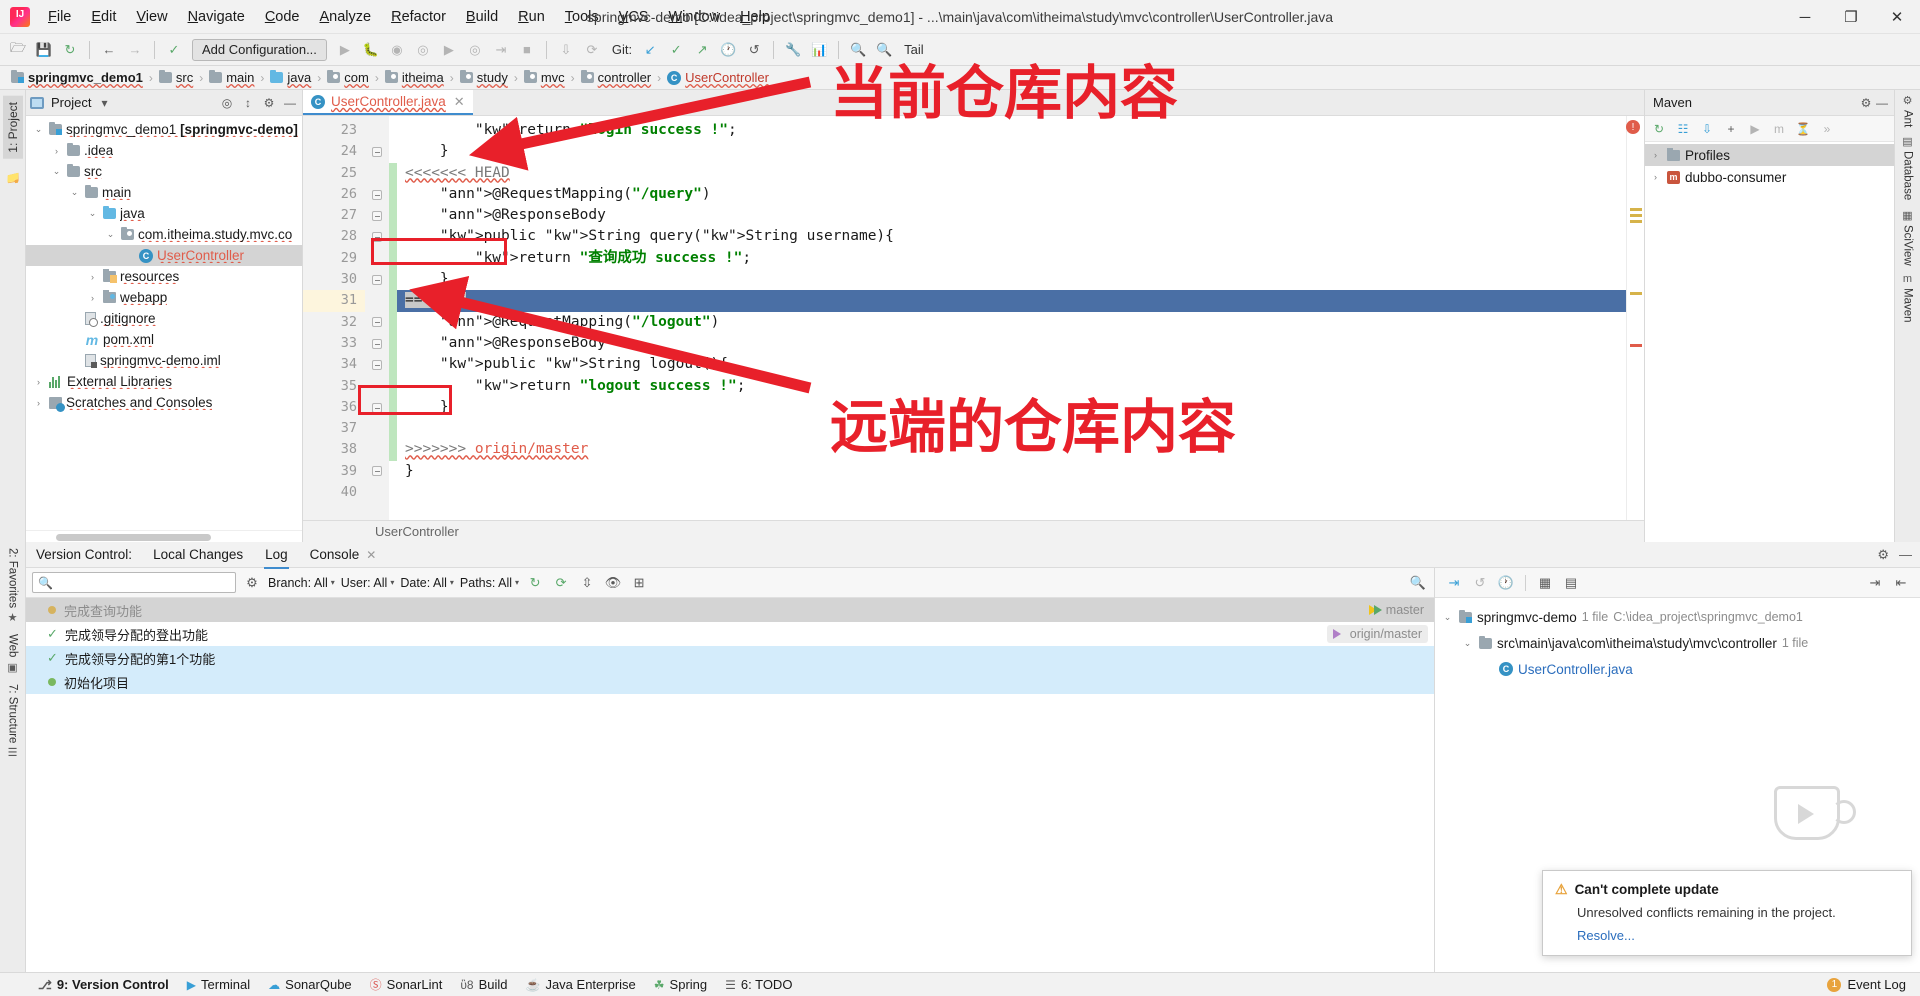 This screenshot has height=996, width=1920. Describe the element at coordinates (718, 77) in the screenshot. I see `breadcrumb-item-usercontroller: C UserController` at that location.